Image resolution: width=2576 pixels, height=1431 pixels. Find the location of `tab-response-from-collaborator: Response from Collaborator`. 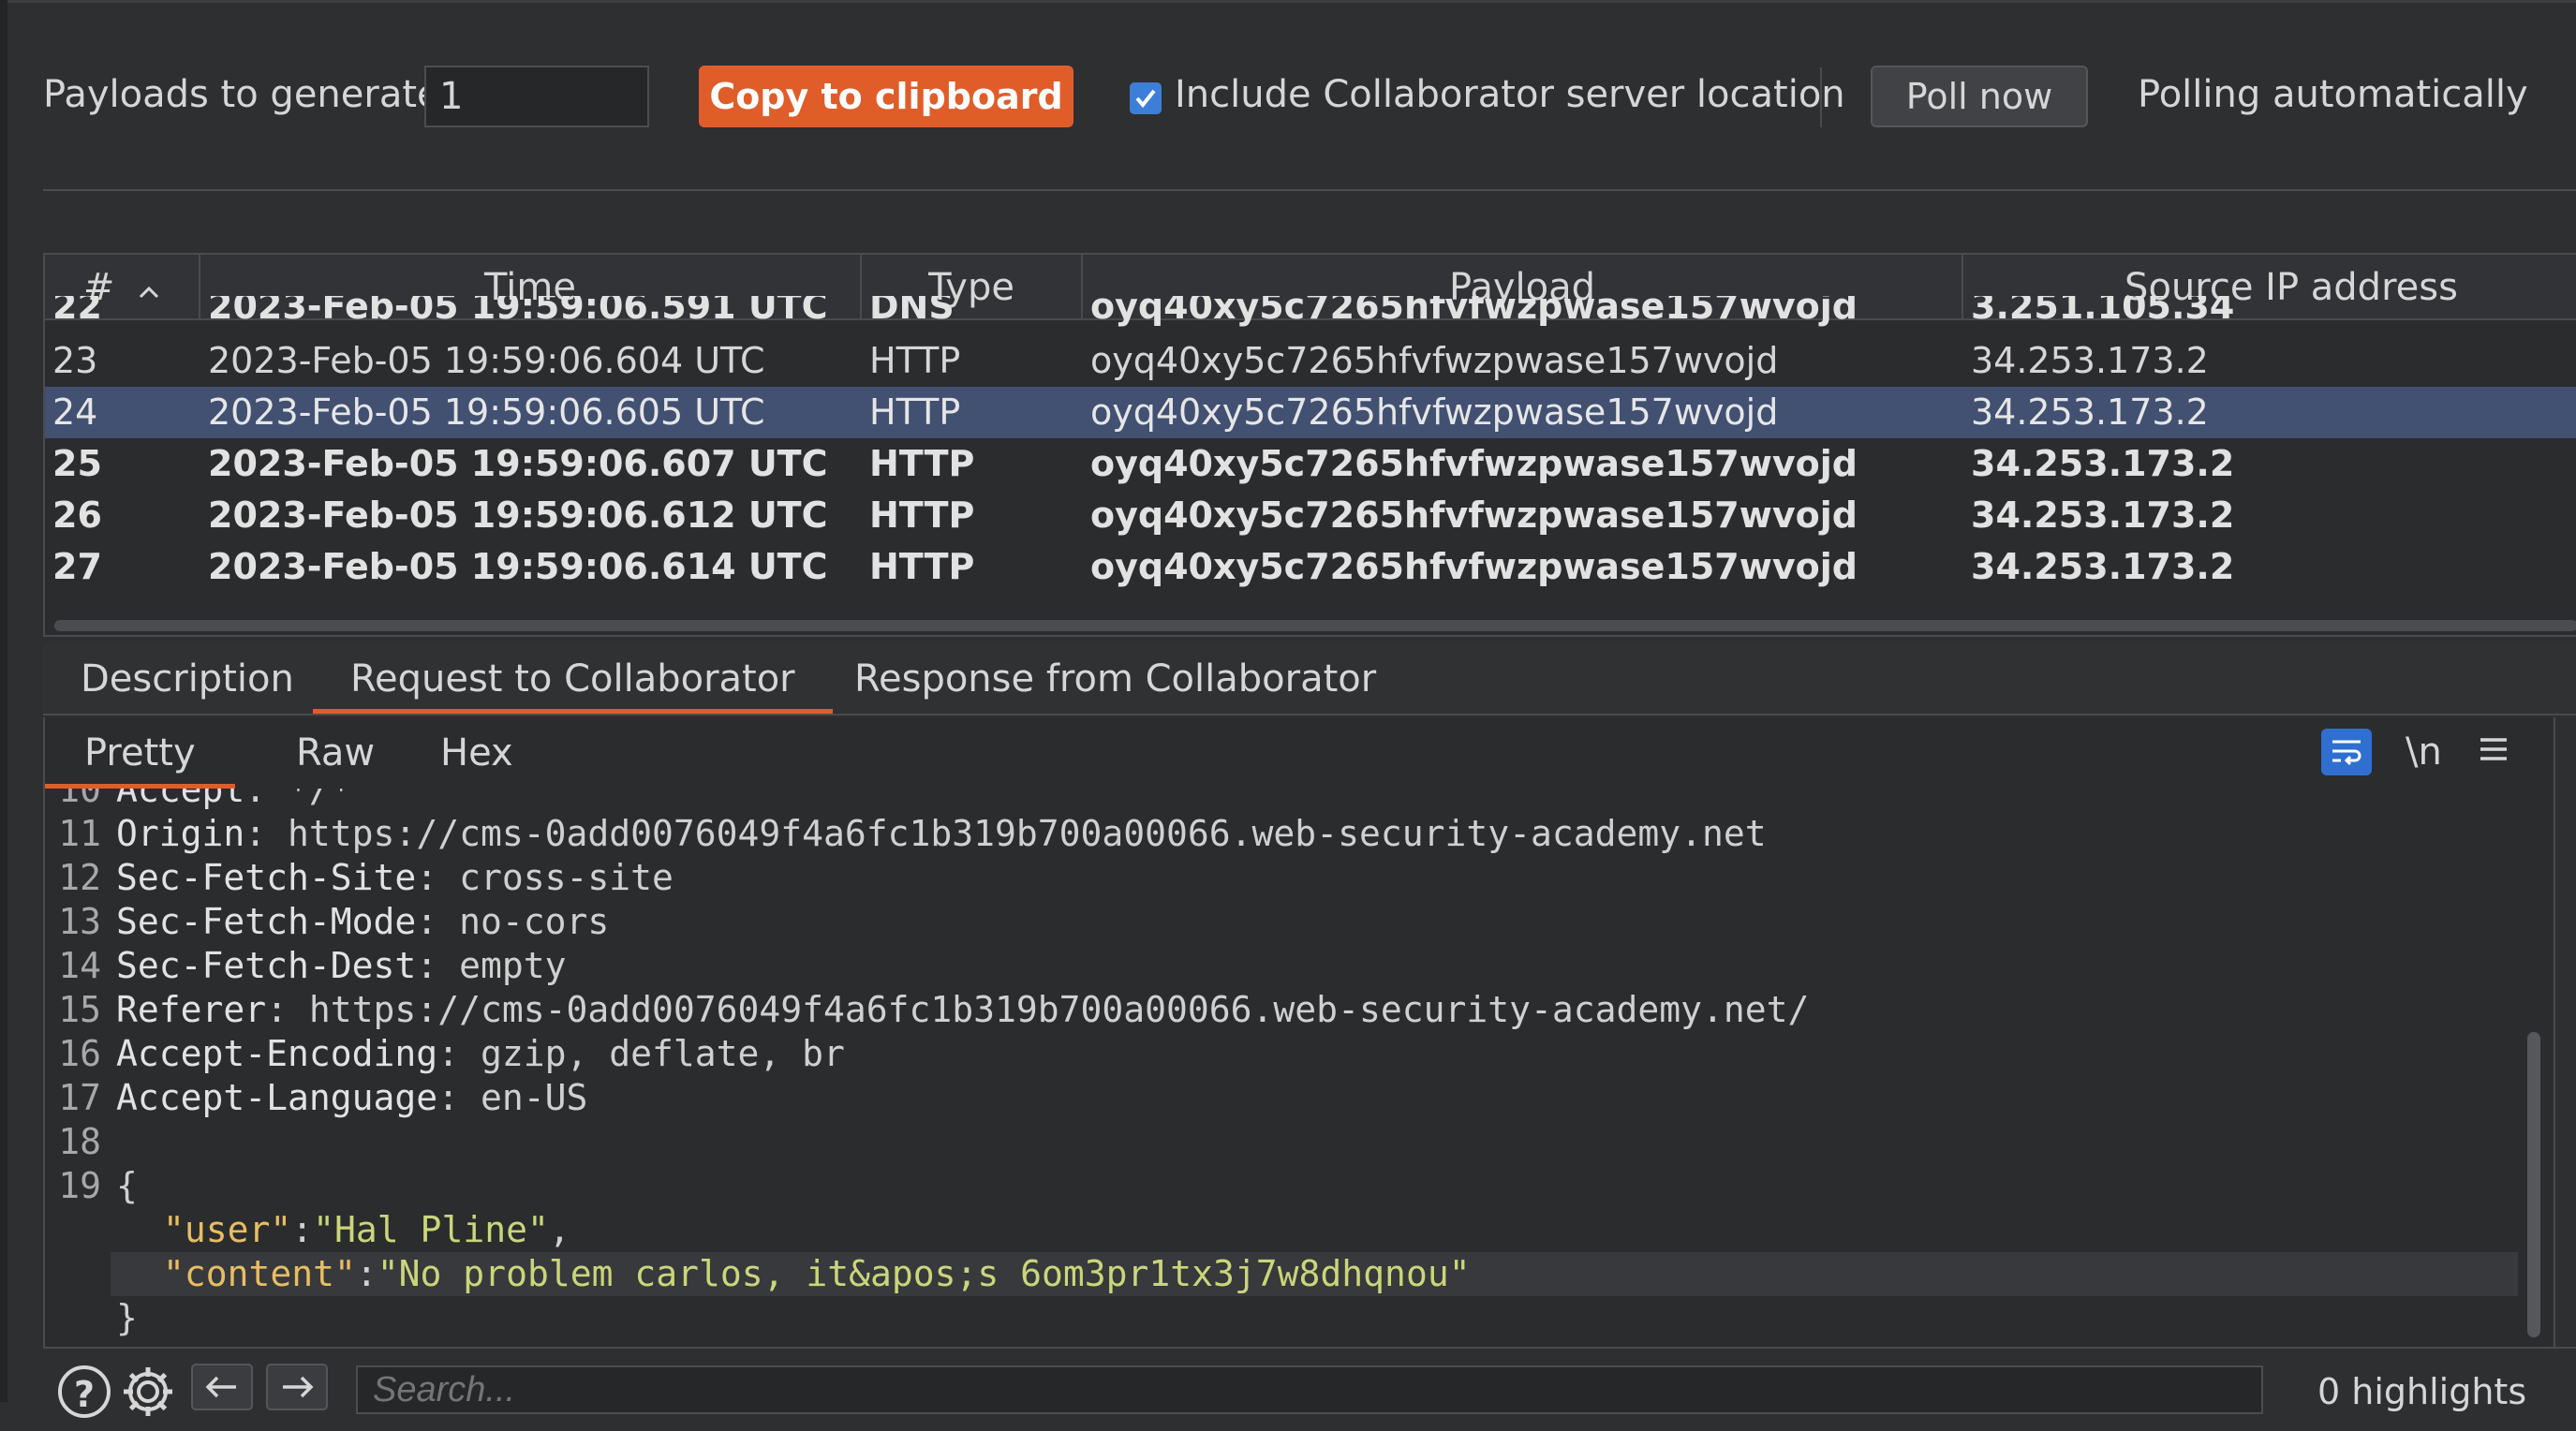

tab-response-from-collaborator: Response from Collaborator is located at coordinates (1115, 679).